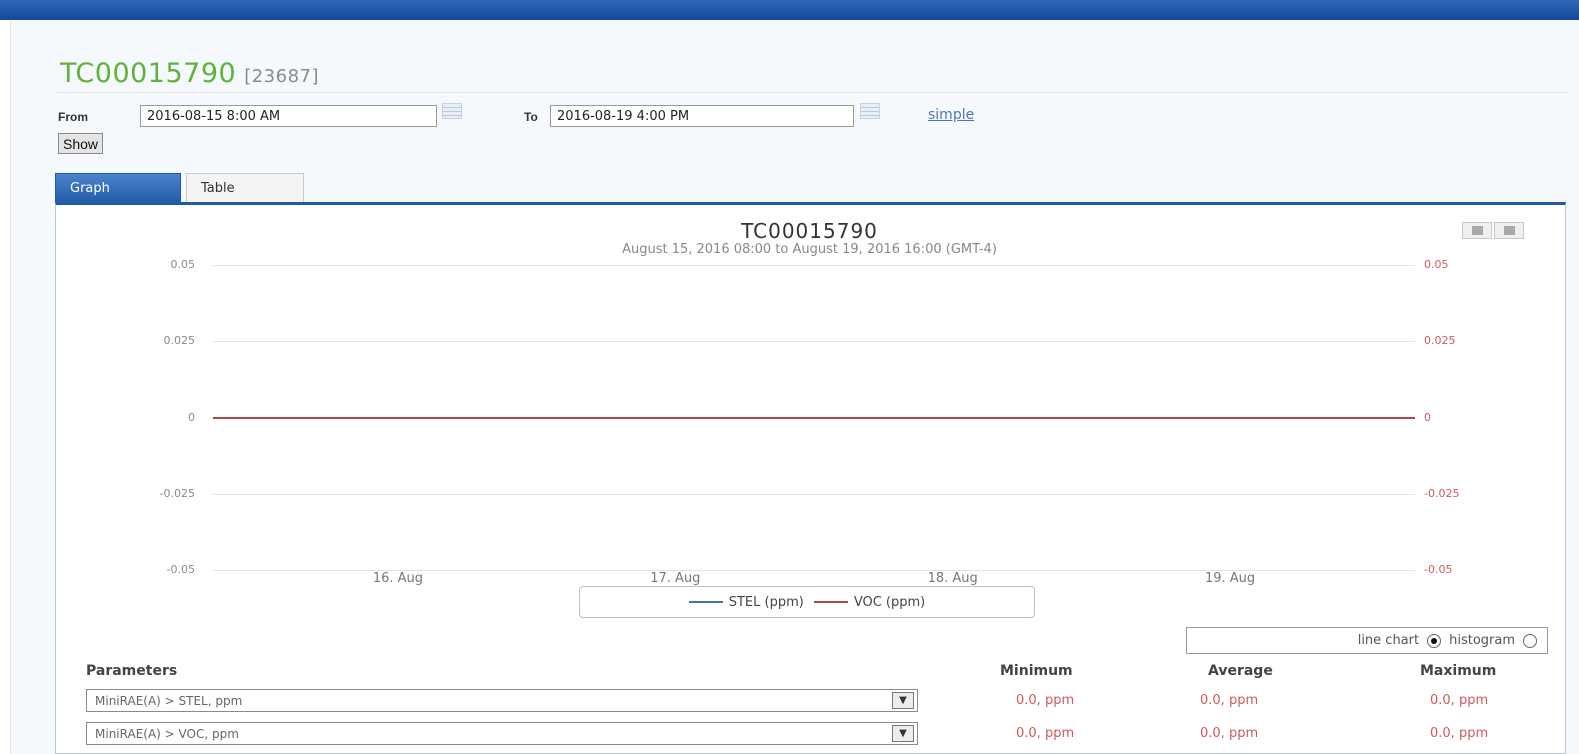 Image resolution: width=1579 pixels, height=754 pixels. What do you see at coordinates (502, 733) in the screenshot?
I see `parameter-select-voc: MiniRAE(A) > VOC, ppm ▼` at bounding box center [502, 733].